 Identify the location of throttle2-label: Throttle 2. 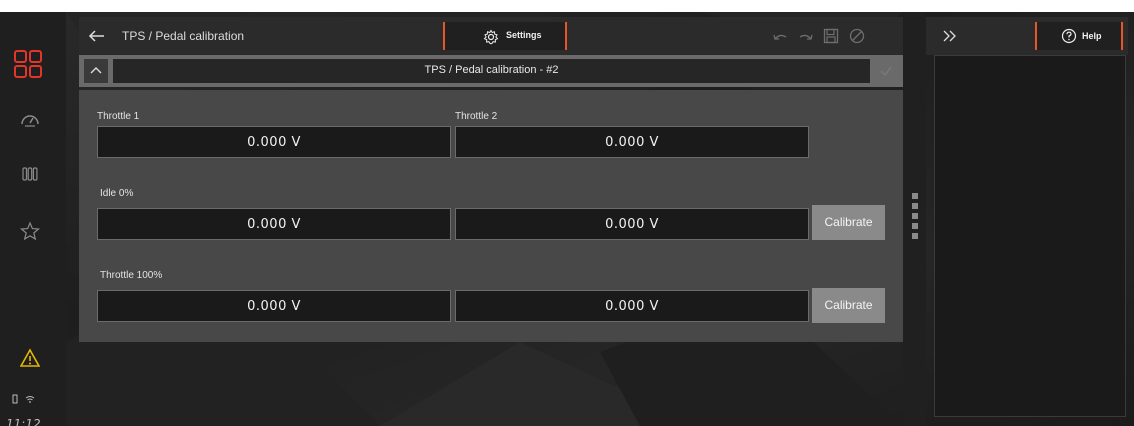
(476, 116).